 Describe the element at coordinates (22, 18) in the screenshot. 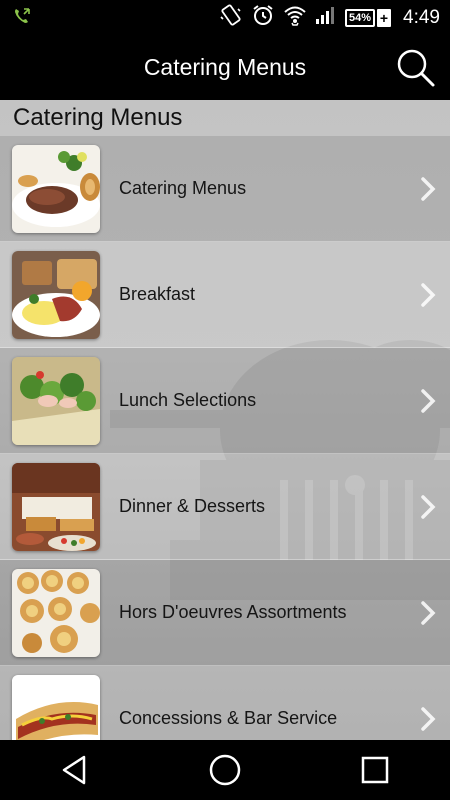

I see `phone-call-icon` at that location.